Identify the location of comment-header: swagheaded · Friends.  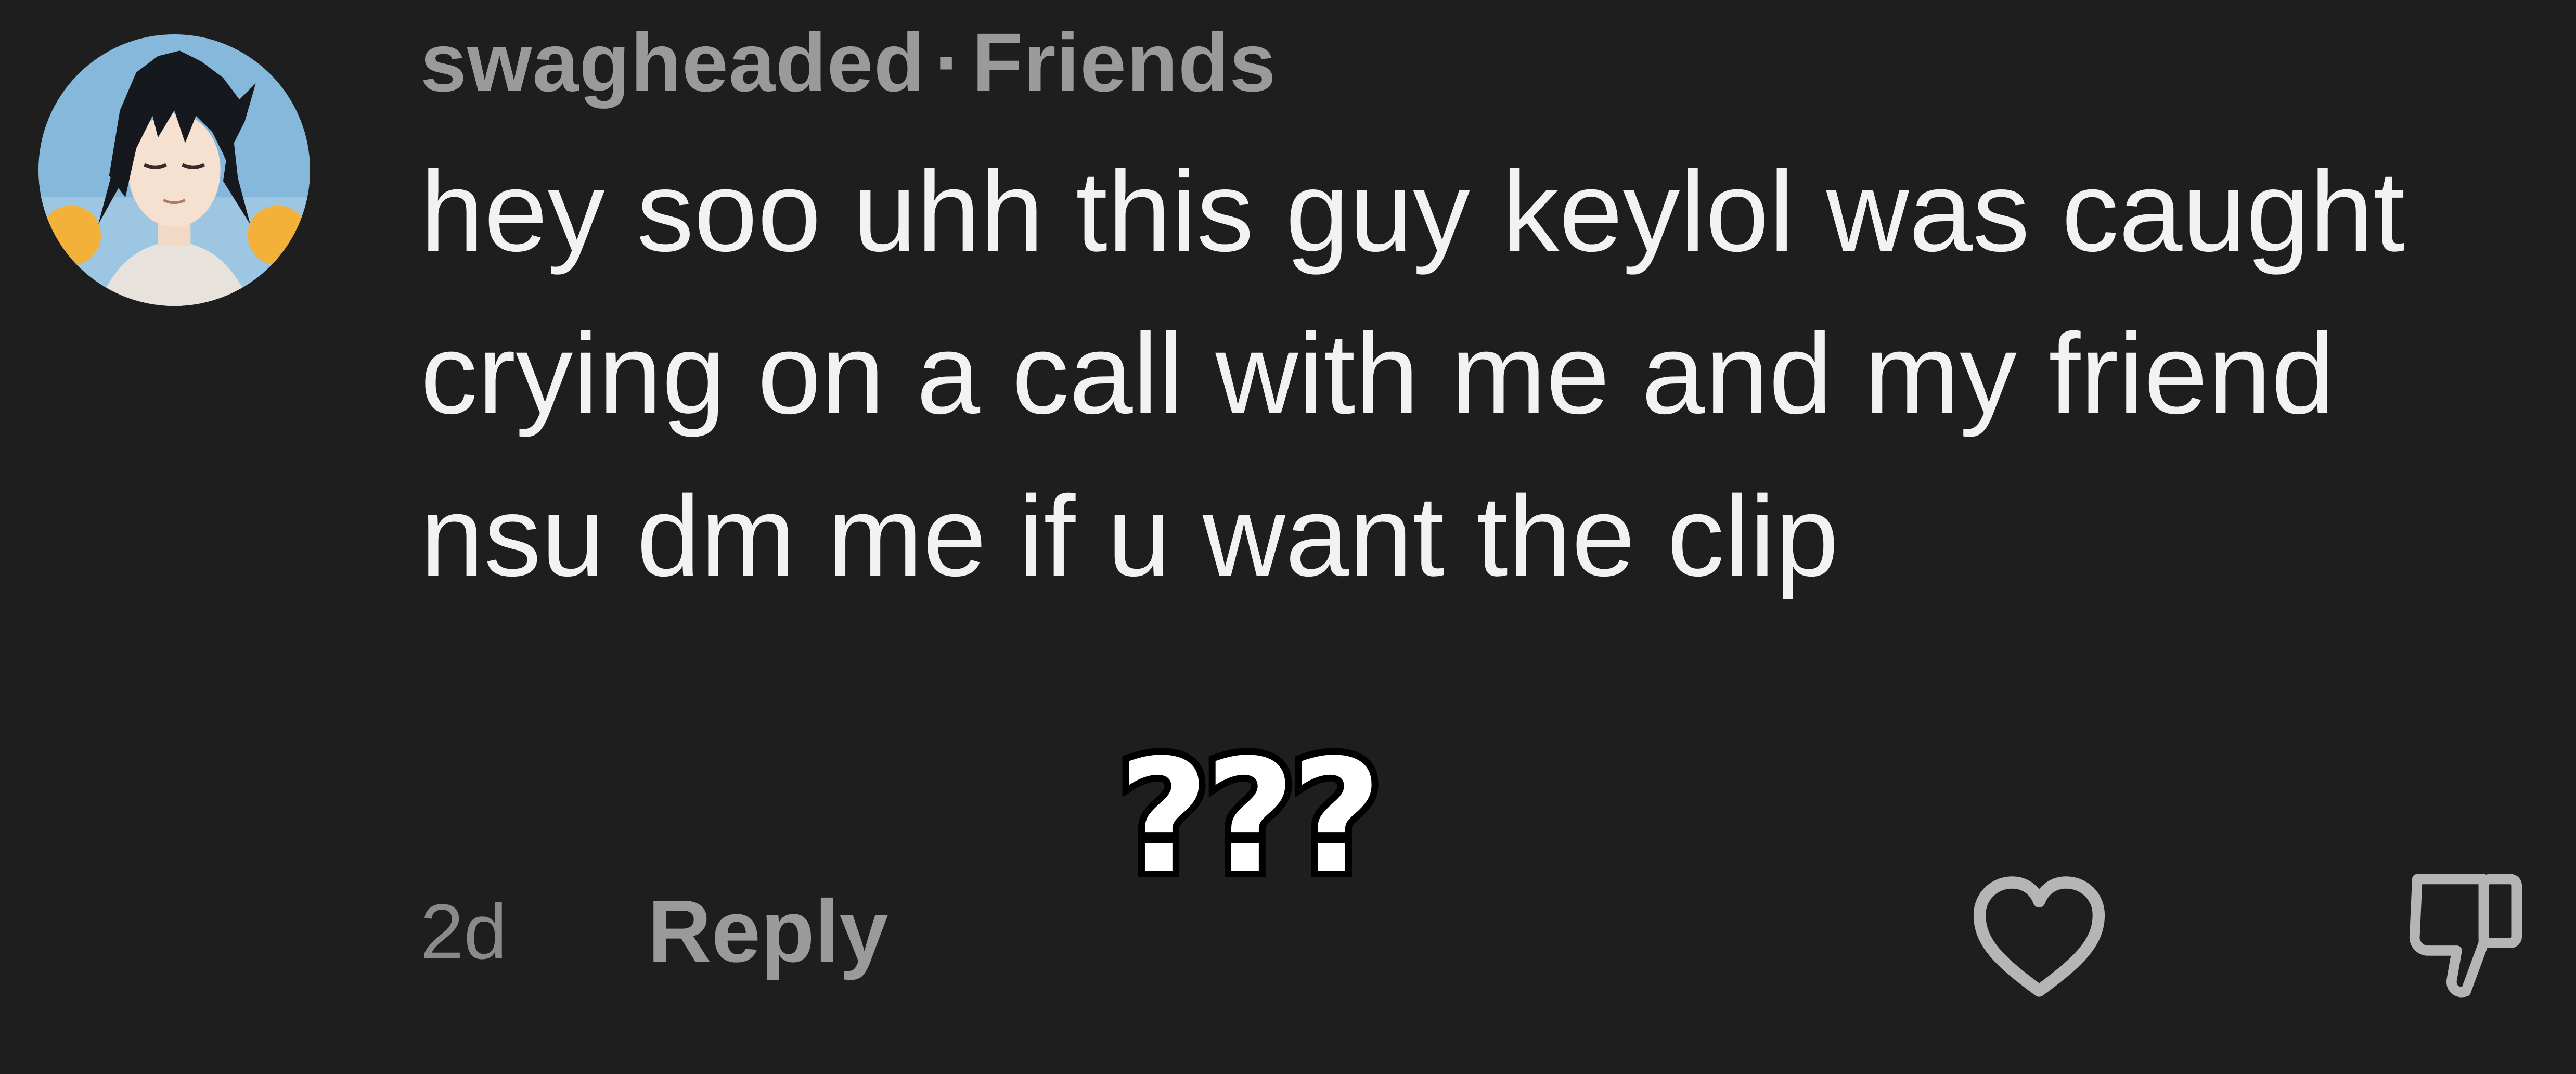
(848, 62).